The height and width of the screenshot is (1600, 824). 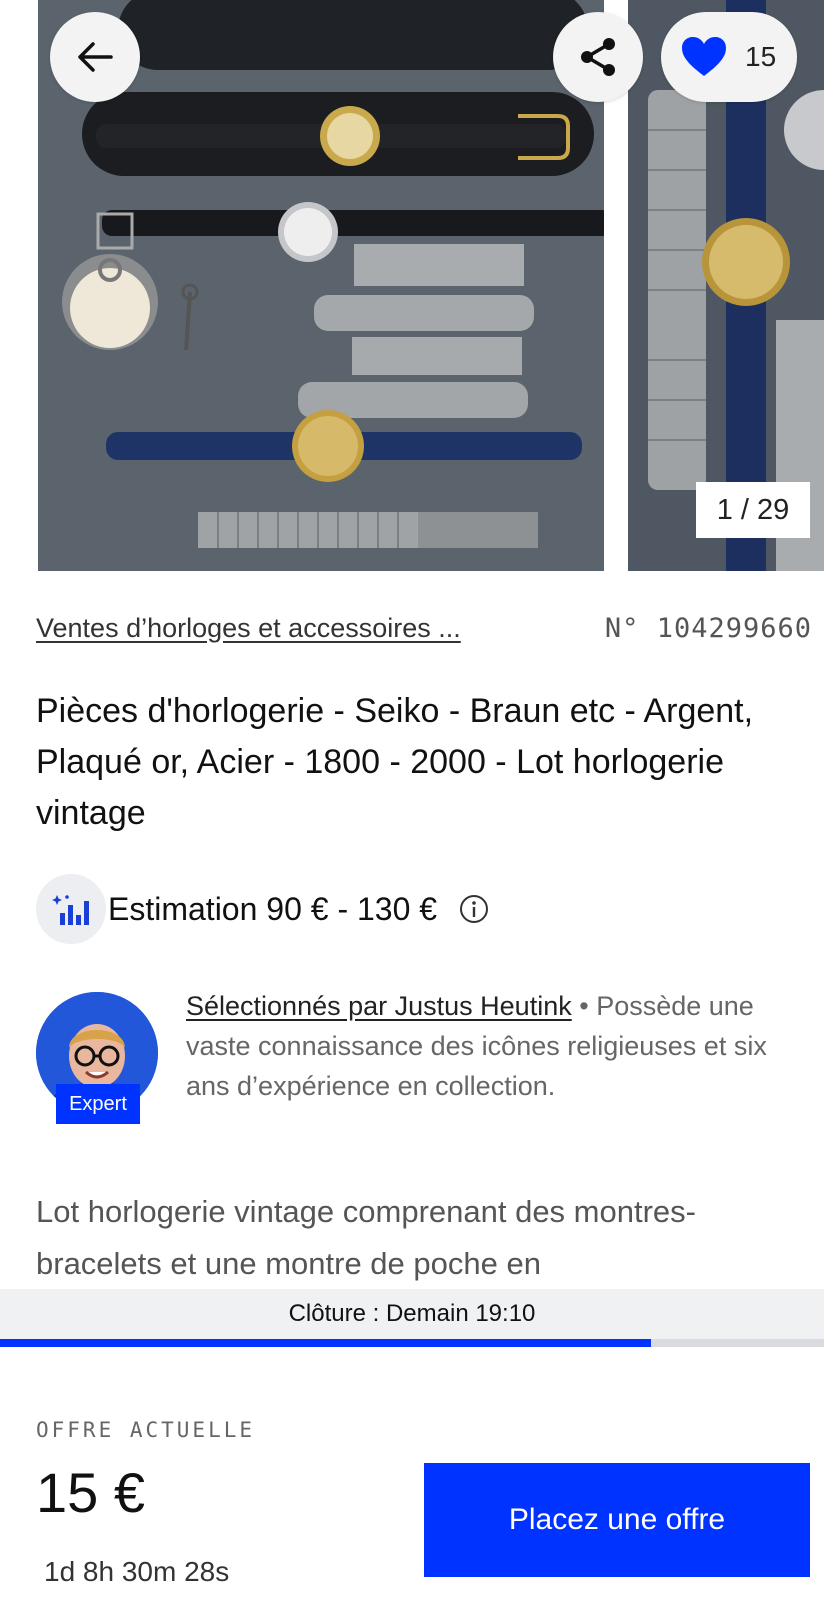 I want to click on arrow-left-icon, so click(x=95, y=57).